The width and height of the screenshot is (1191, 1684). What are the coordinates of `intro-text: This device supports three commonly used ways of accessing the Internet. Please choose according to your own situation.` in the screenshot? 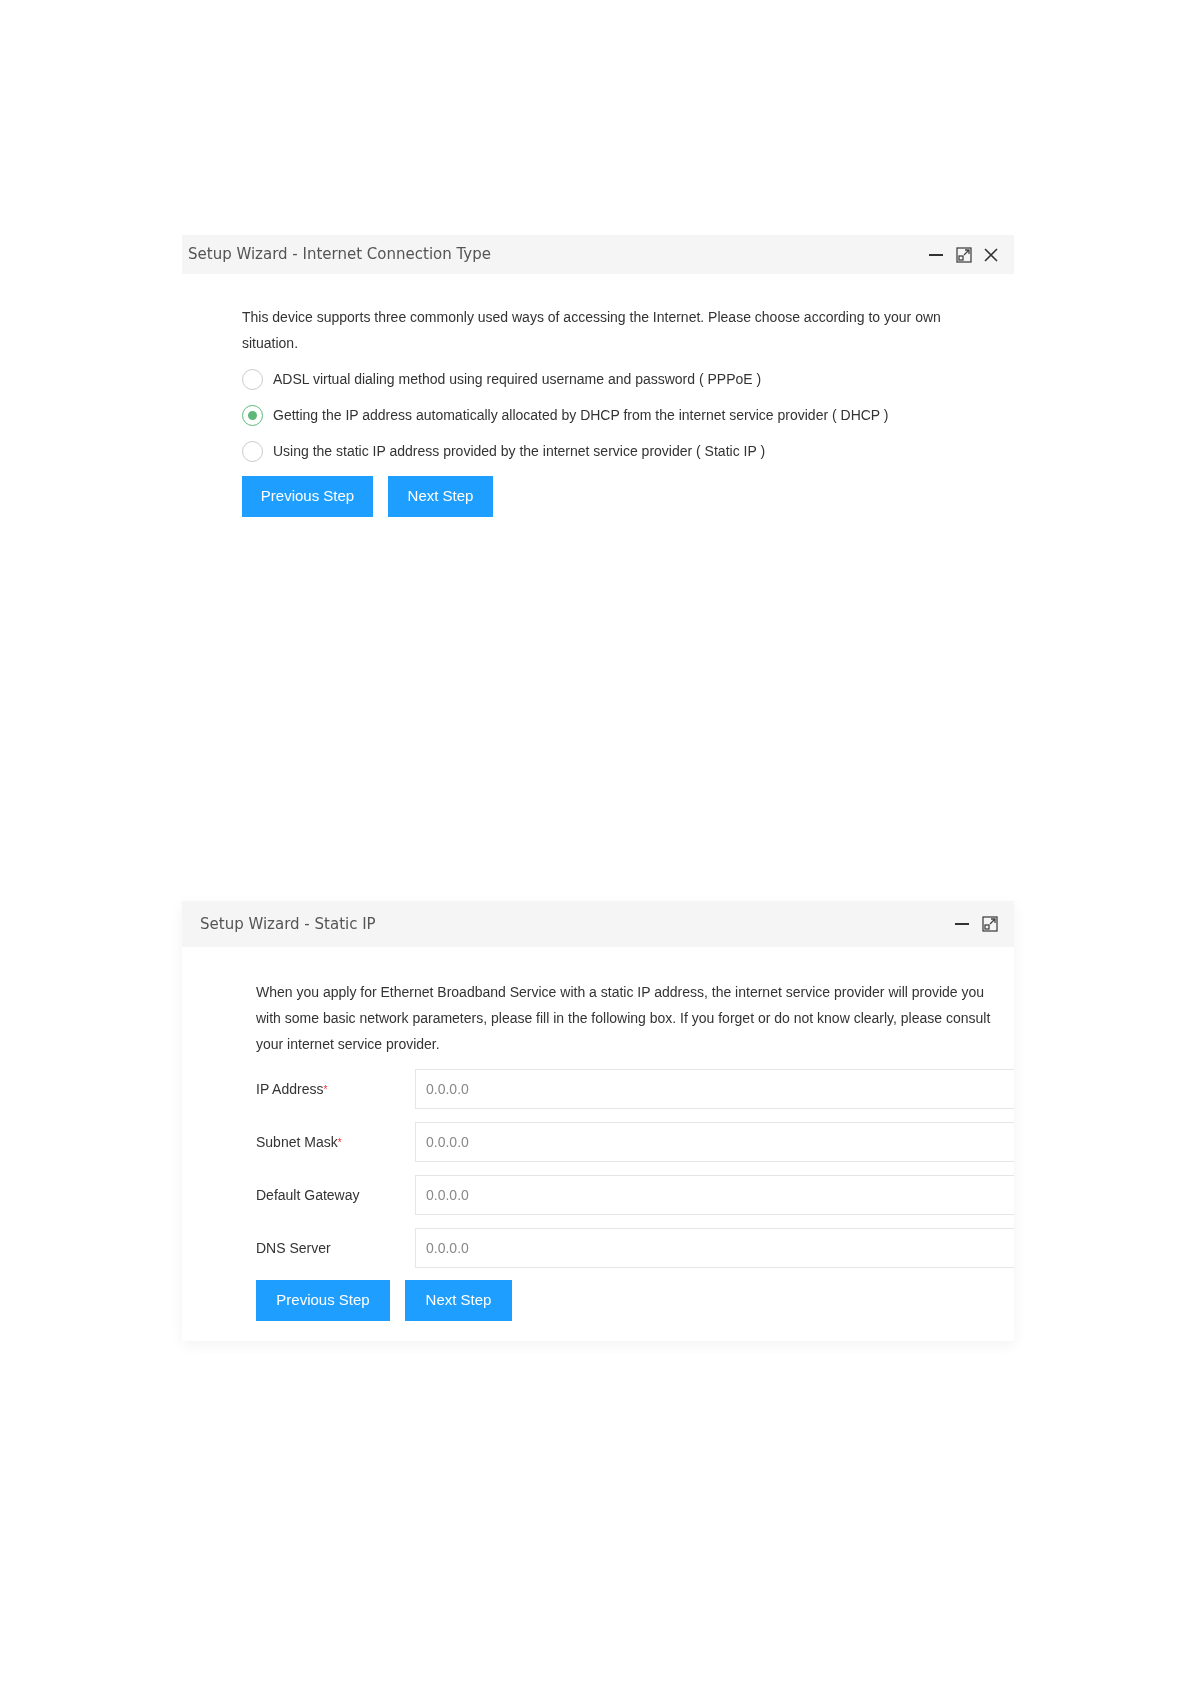 It's located at (592, 330).